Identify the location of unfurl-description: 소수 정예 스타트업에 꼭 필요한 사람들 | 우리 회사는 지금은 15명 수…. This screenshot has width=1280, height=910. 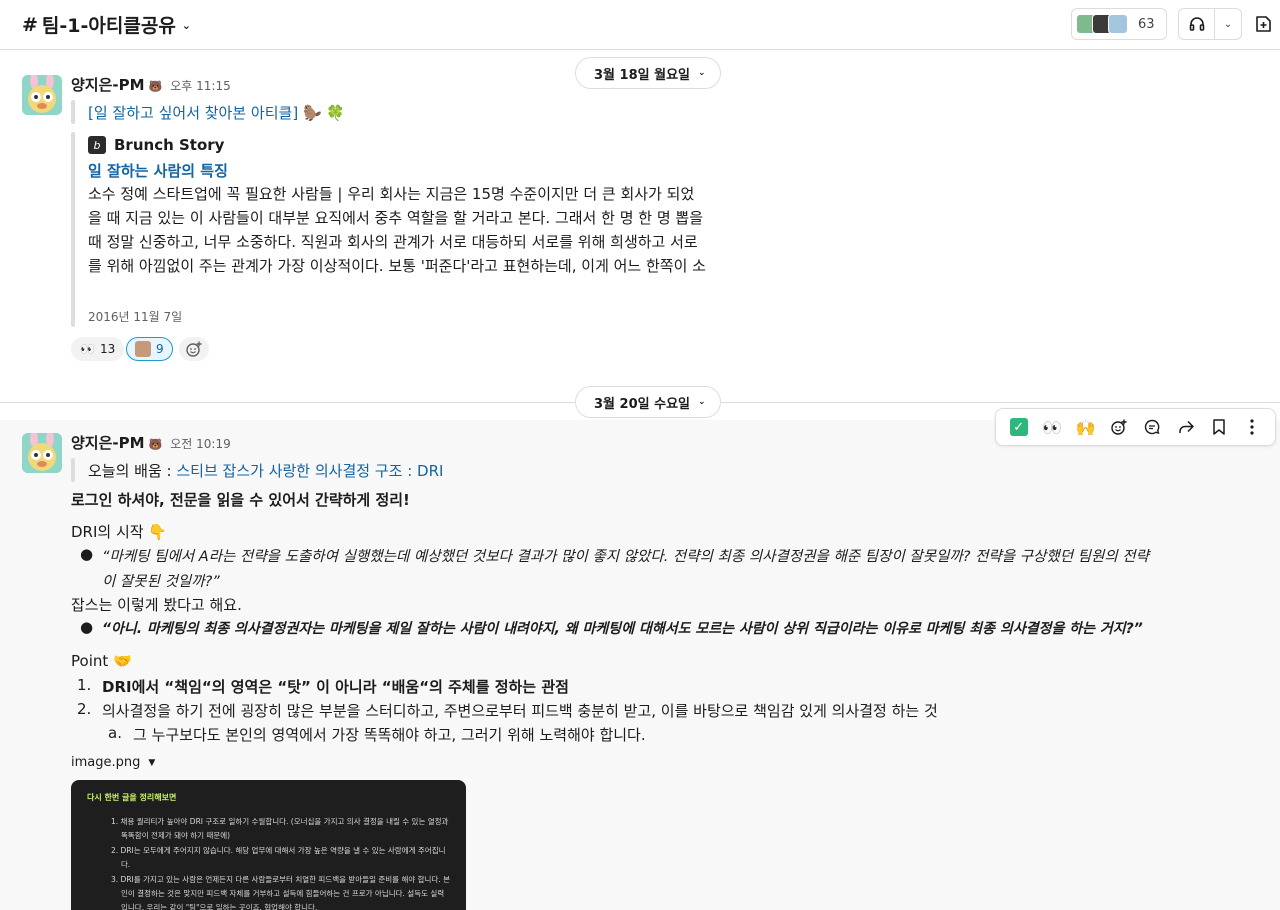
(397, 230).